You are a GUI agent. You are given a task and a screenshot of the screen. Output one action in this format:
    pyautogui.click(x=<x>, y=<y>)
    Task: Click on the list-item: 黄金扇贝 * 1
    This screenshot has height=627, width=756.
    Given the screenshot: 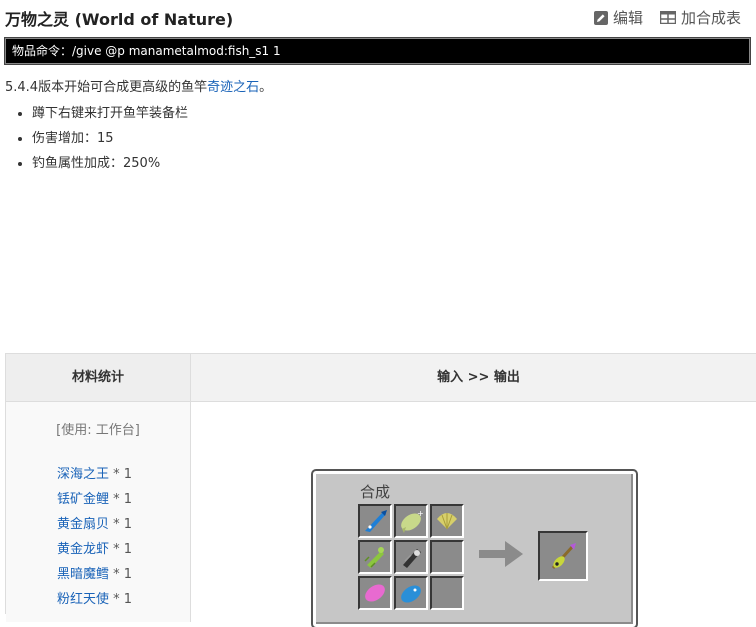 What is the action you would take?
    pyautogui.click(x=94, y=527)
    